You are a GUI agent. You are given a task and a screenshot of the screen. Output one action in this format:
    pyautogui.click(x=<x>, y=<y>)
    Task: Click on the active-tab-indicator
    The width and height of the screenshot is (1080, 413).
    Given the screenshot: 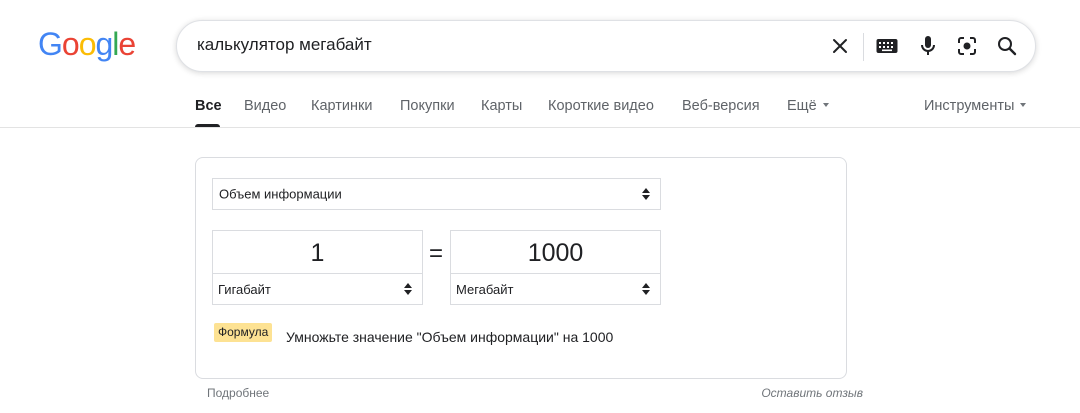 What is the action you would take?
    pyautogui.click(x=207, y=125)
    